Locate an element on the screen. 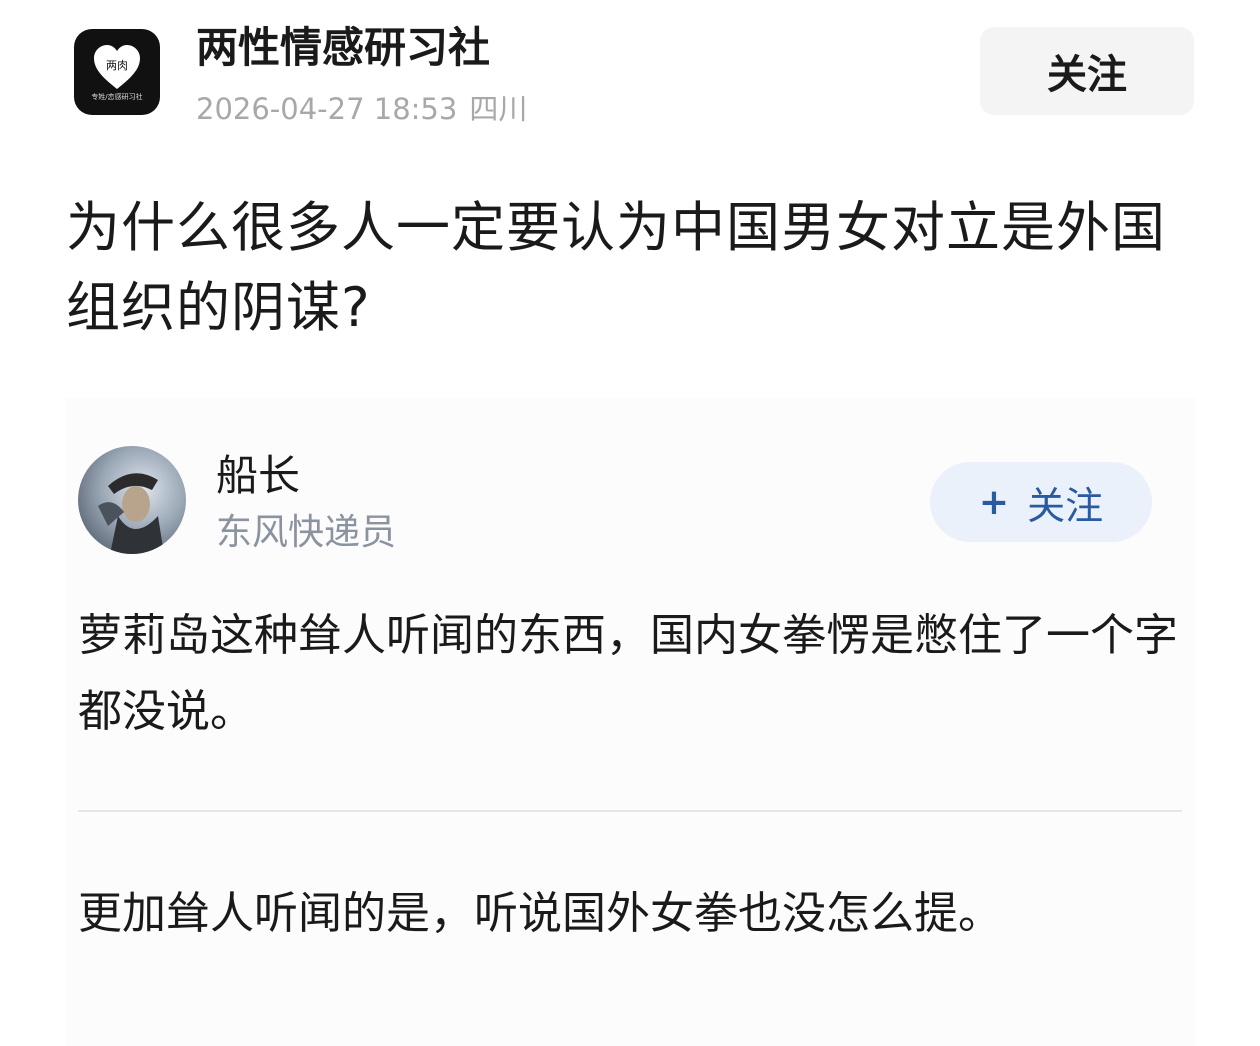  answer-paragraph: 萝莉岛这种耸人听闻的东西，国内女拳愣是憋住了一个字都没说。 is located at coordinates (628, 673).